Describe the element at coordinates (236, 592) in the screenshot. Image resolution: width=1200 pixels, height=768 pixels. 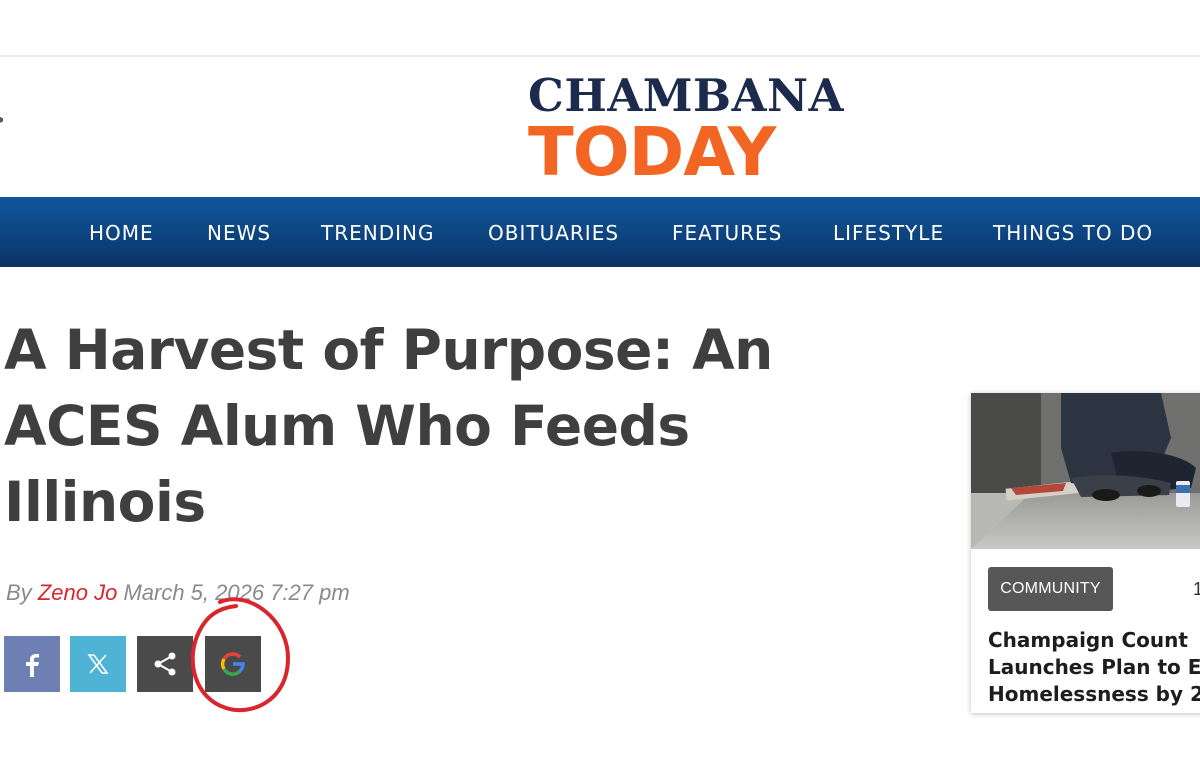
I see `publish-date: March 5, 2026 7:27 pm` at that location.